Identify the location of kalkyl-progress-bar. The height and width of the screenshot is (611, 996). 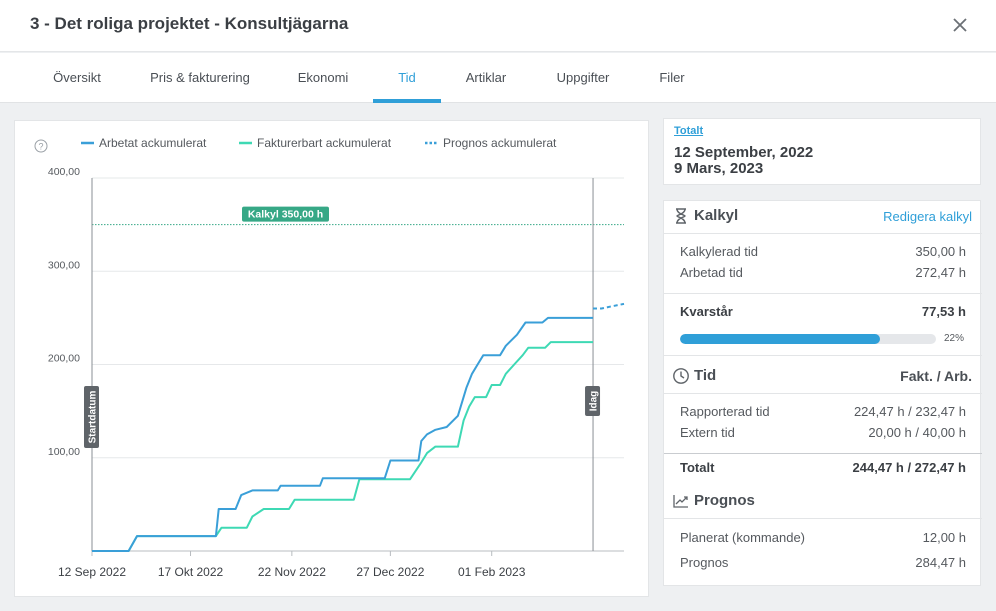
(808, 339).